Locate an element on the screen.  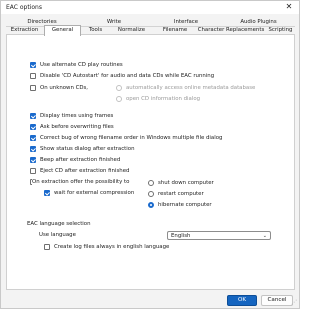
disable-autostart-checkbox is located at coordinates (33, 76).